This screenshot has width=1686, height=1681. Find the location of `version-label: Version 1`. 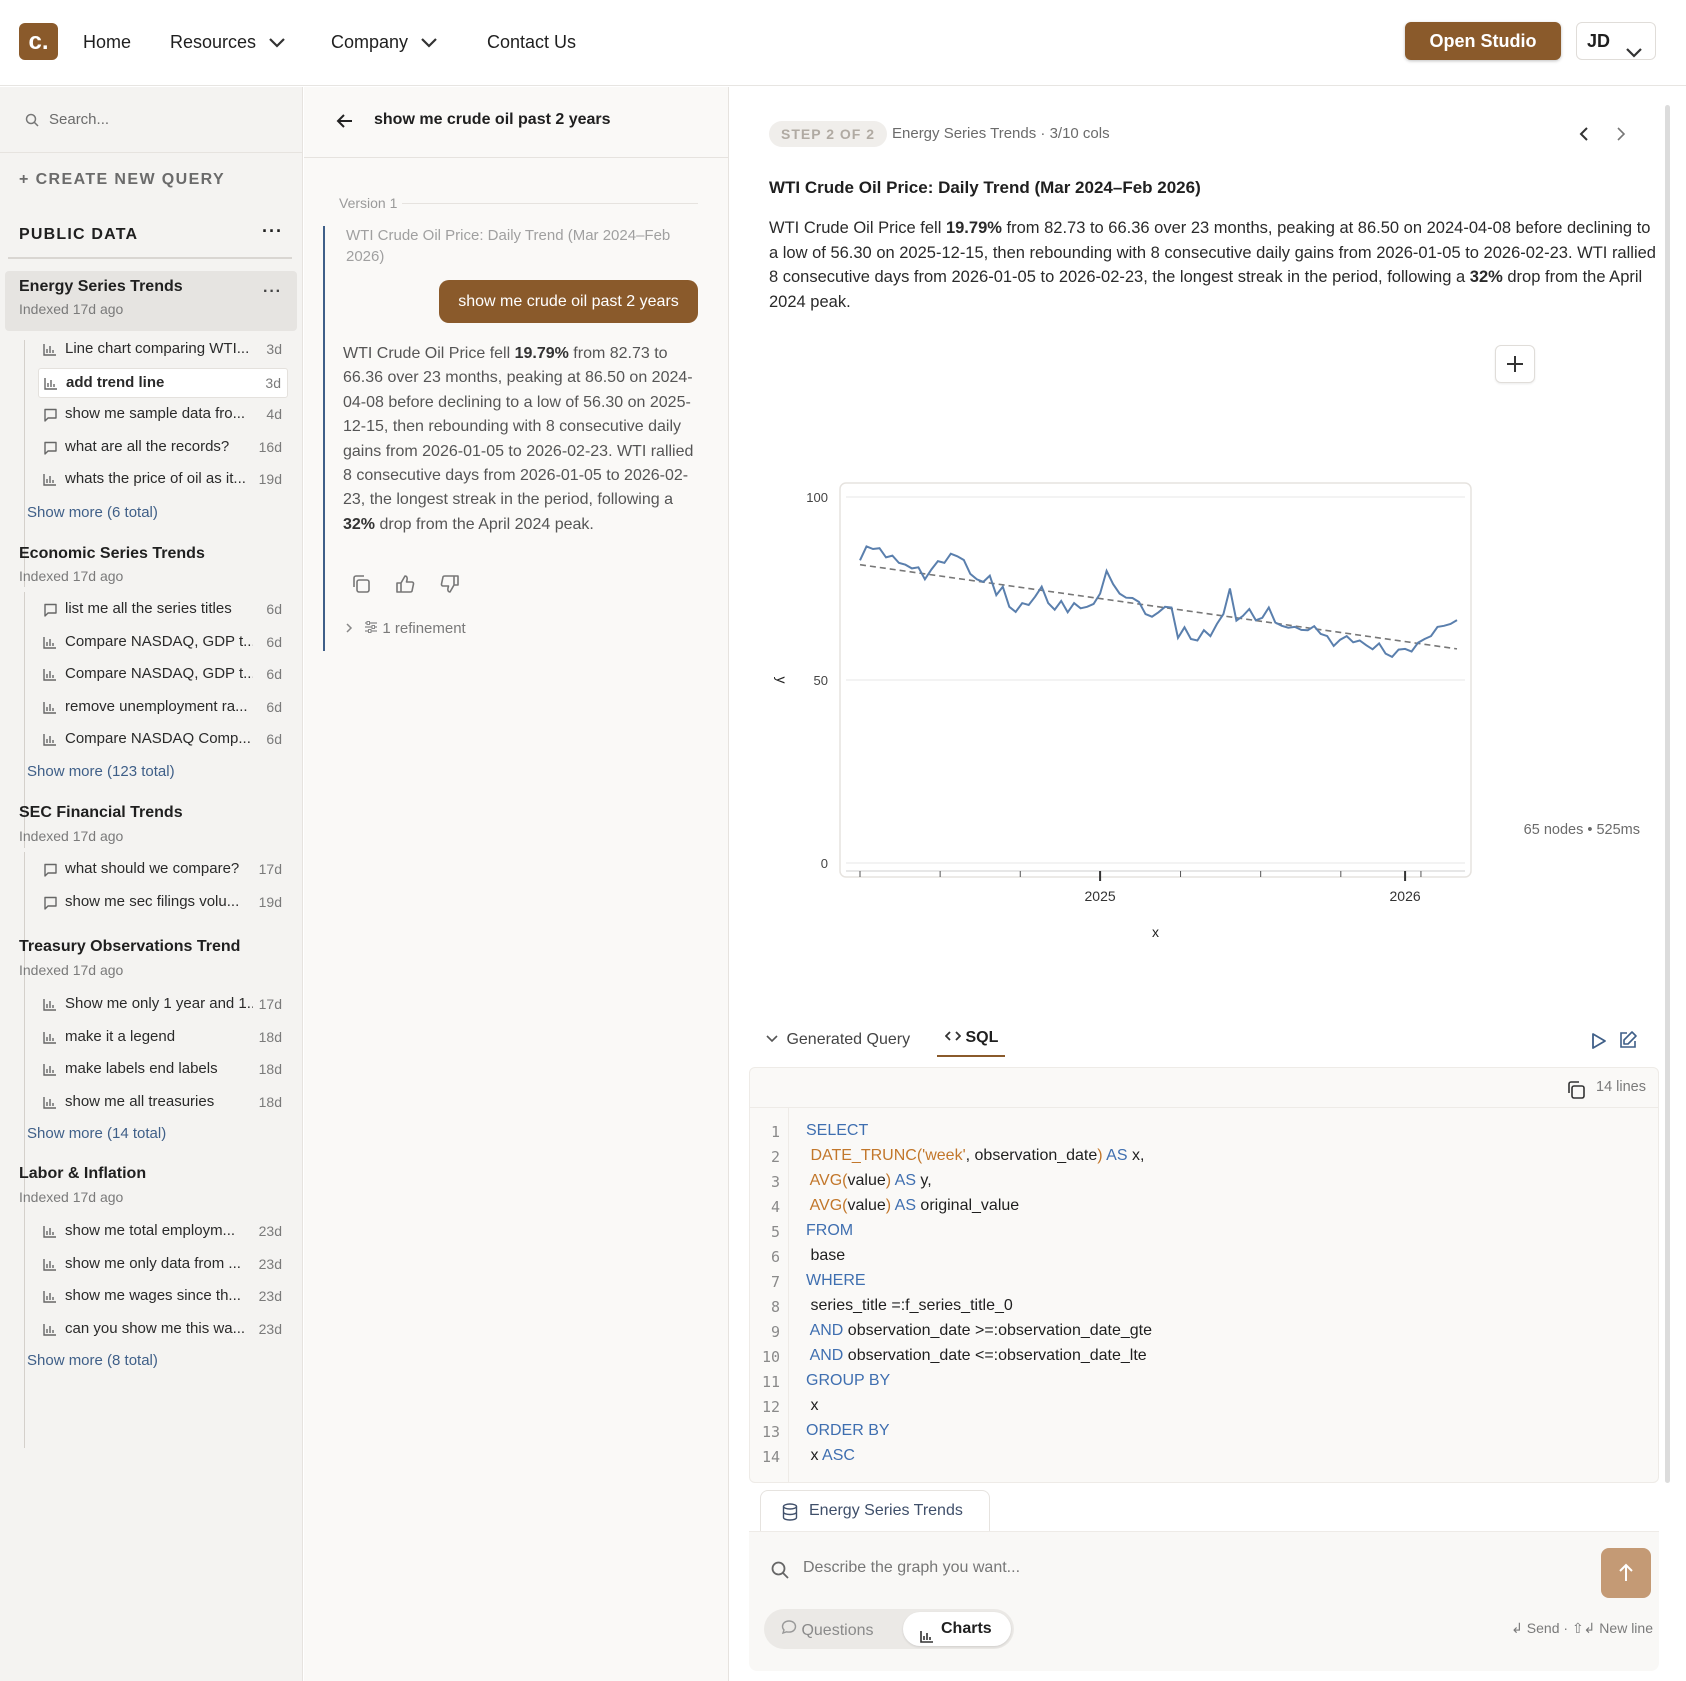

version-label: Version 1 is located at coordinates (368, 203).